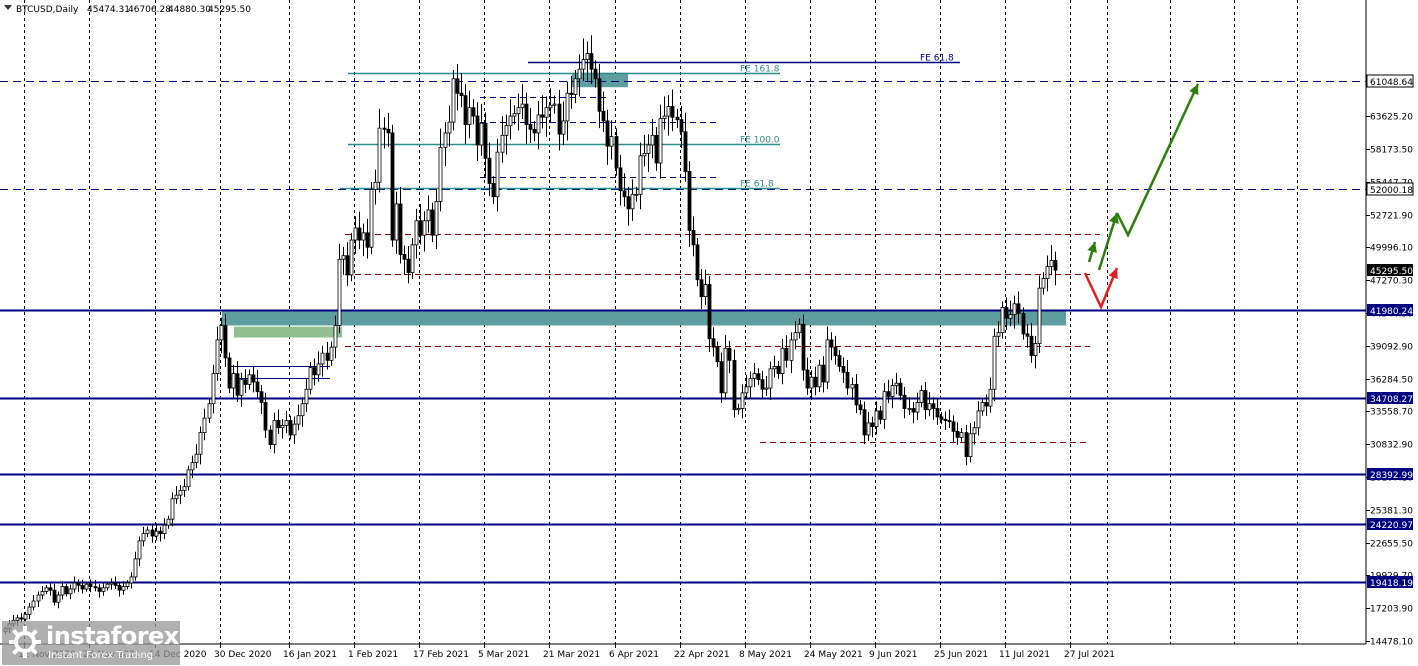 This screenshot has width=1418, height=666. I want to click on support-zone, so click(644, 317).